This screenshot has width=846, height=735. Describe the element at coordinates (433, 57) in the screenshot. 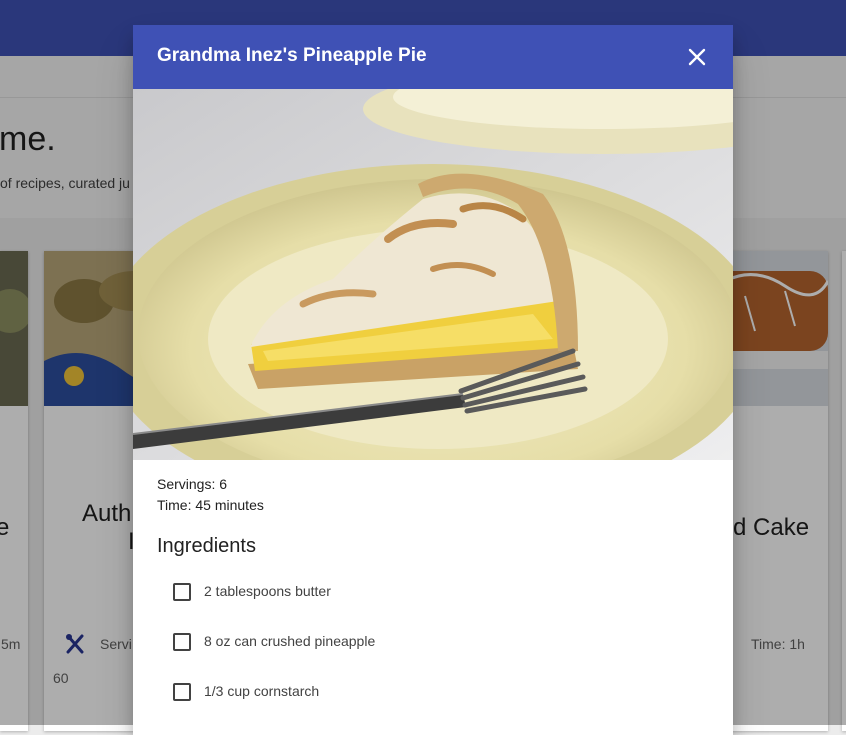

I see `dialog-header: Grandma Inez's Pineapple Pie` at that location.